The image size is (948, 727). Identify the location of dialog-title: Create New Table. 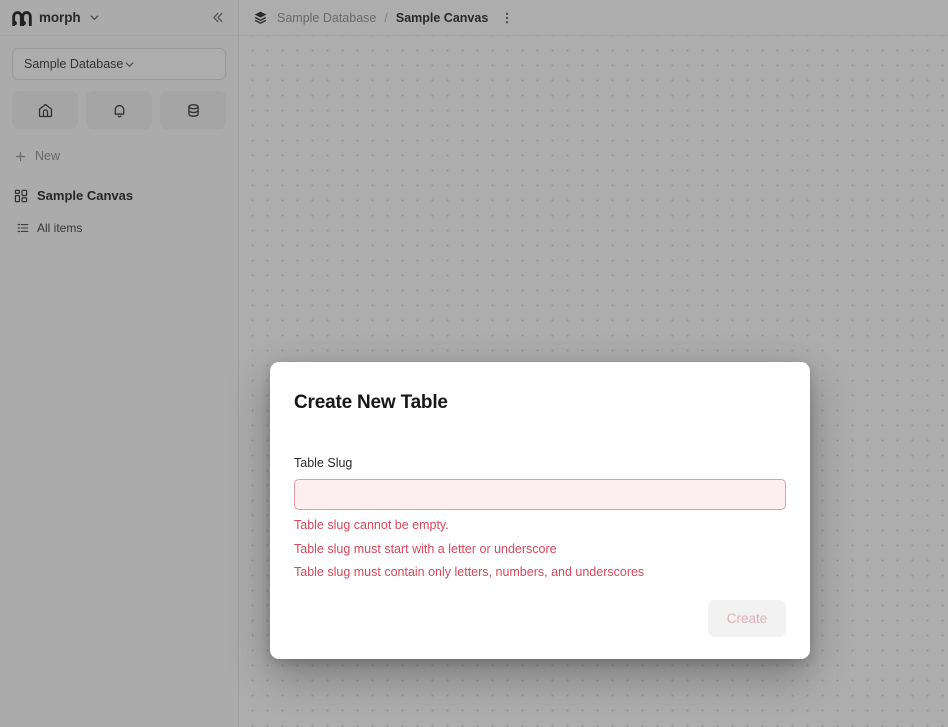
(371, 402).